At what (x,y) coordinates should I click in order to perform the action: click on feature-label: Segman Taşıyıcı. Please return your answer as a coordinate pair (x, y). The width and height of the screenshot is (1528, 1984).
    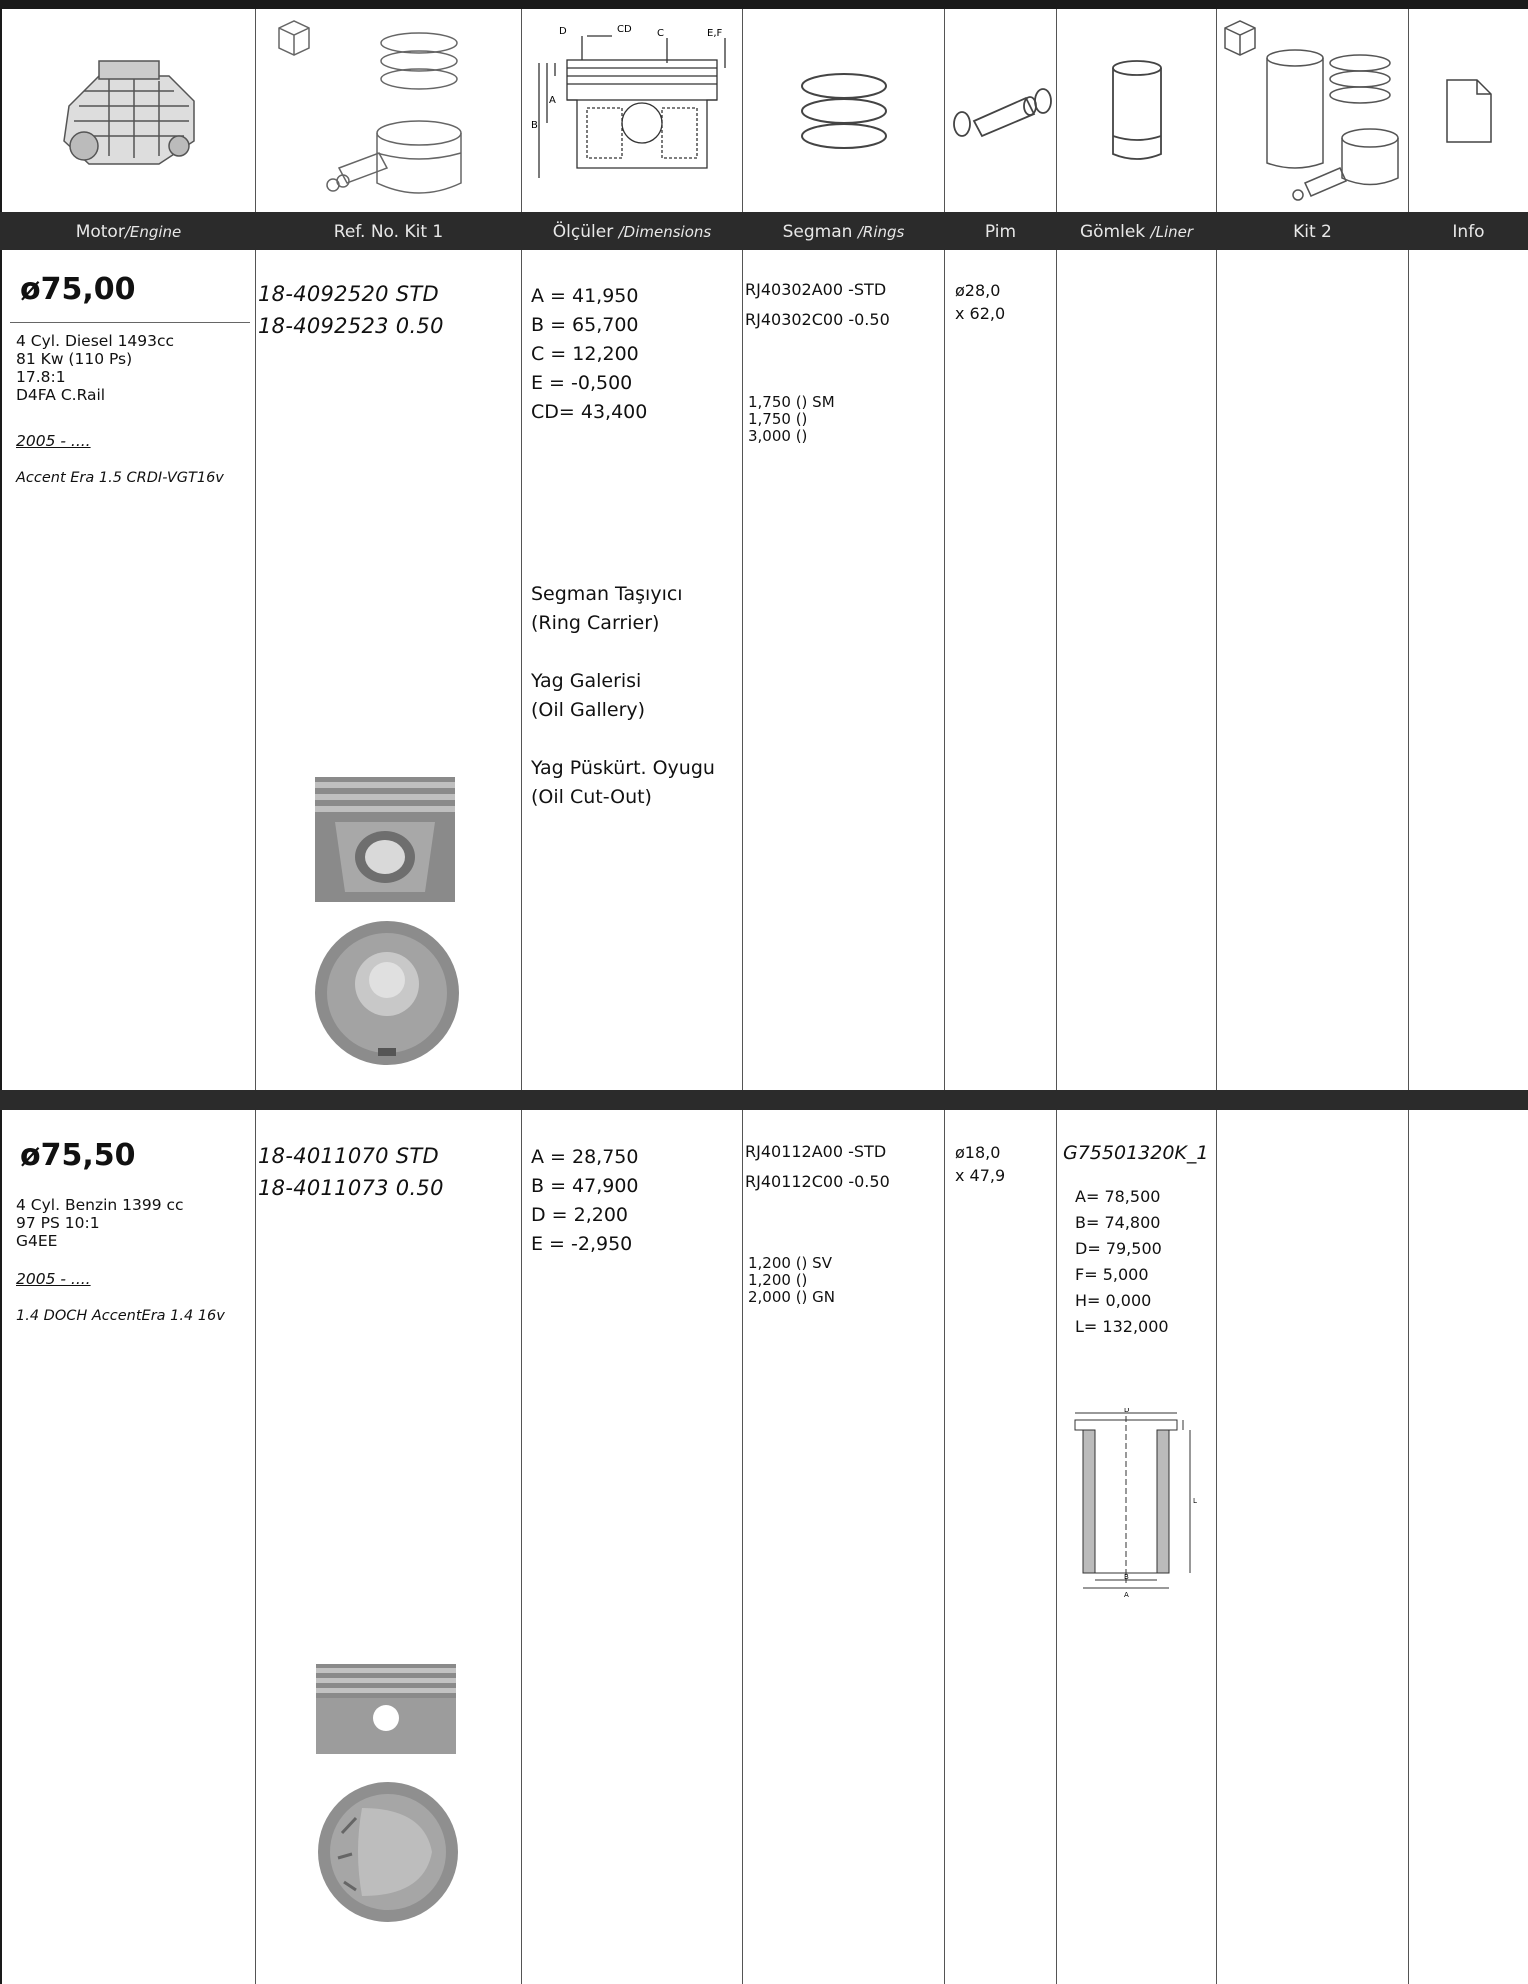
    Looking at the image, I should click on (607, 594).